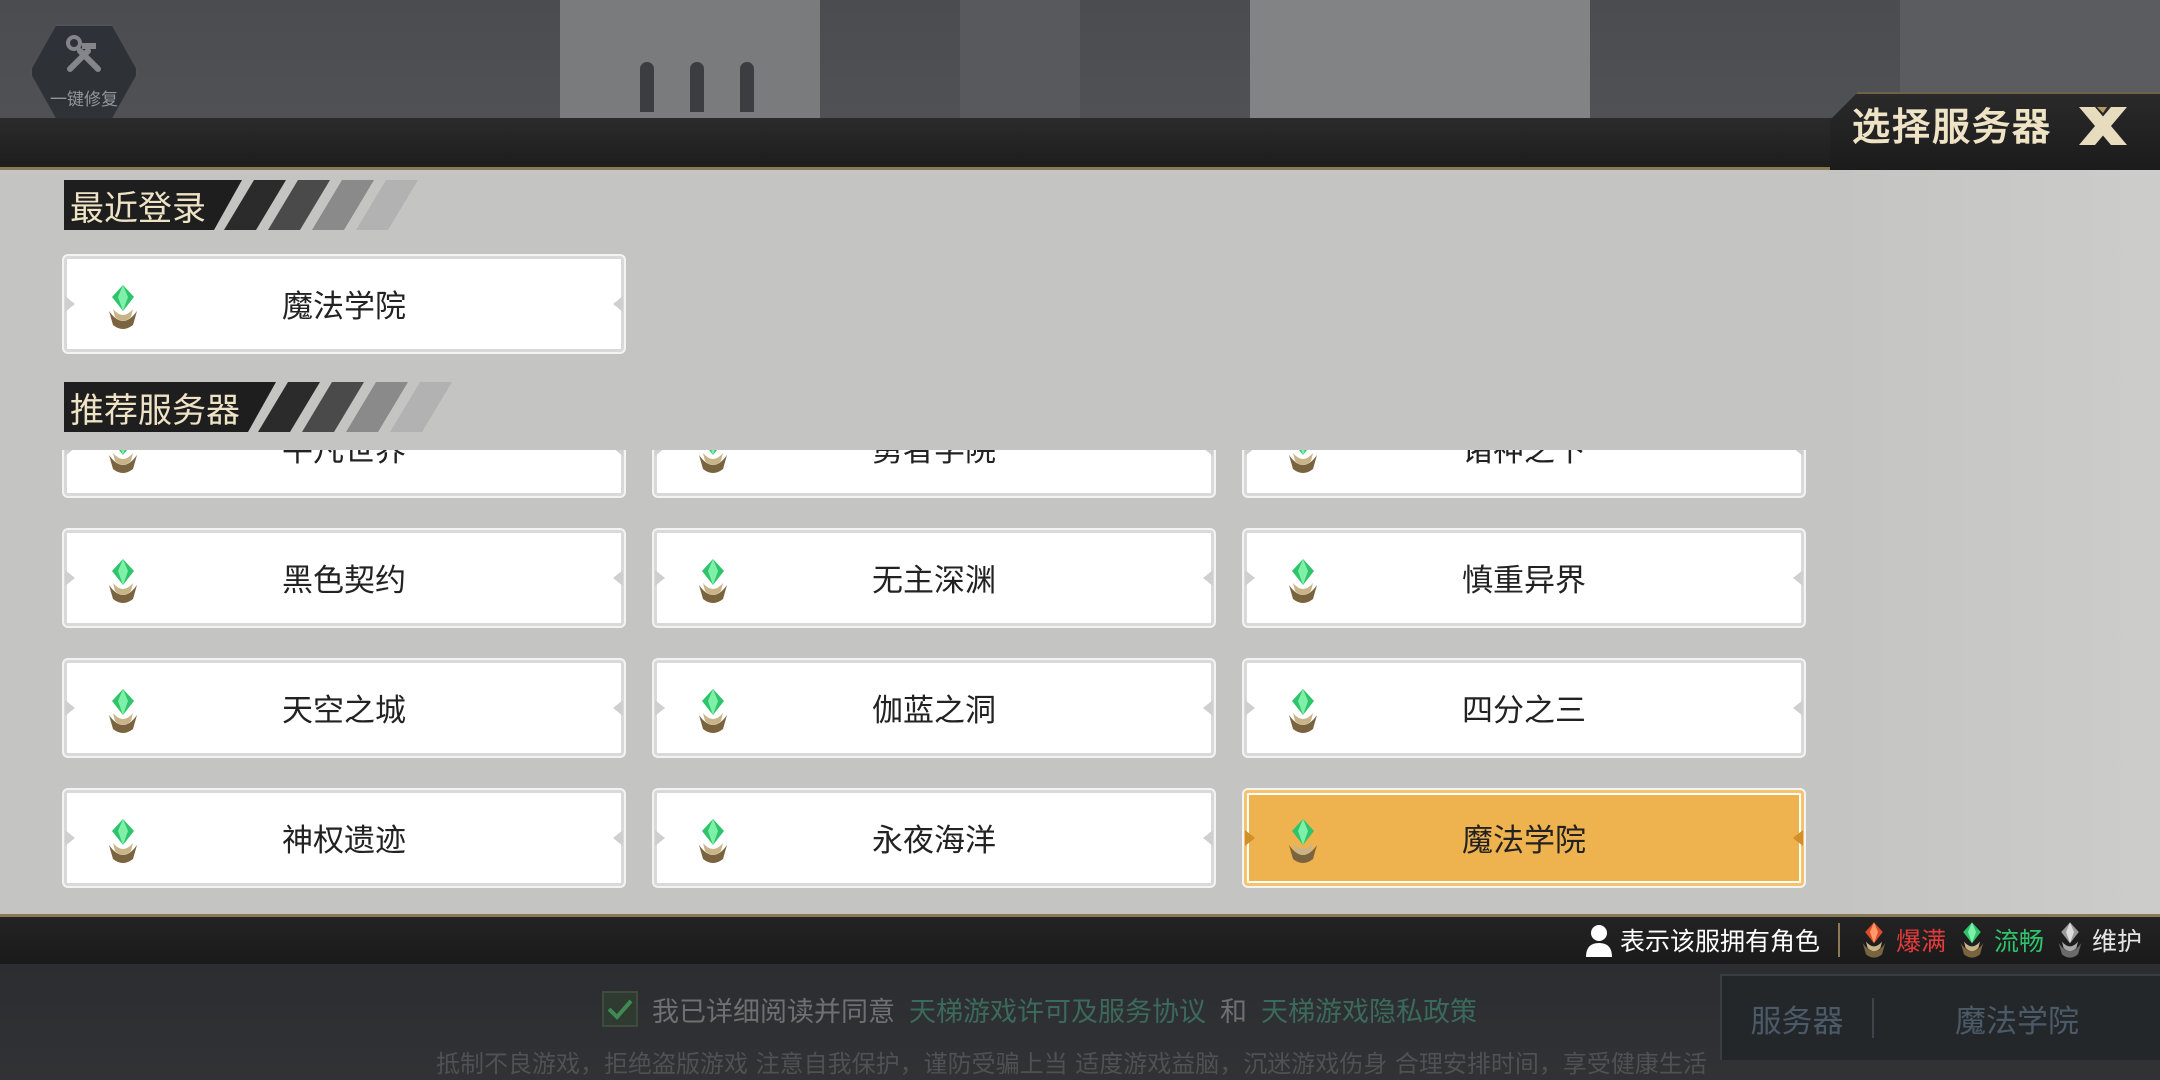 Image resolution: width=2160 pixels, height=1080 pixels. I want to click on checkmark-icon, so click(620, 1009).